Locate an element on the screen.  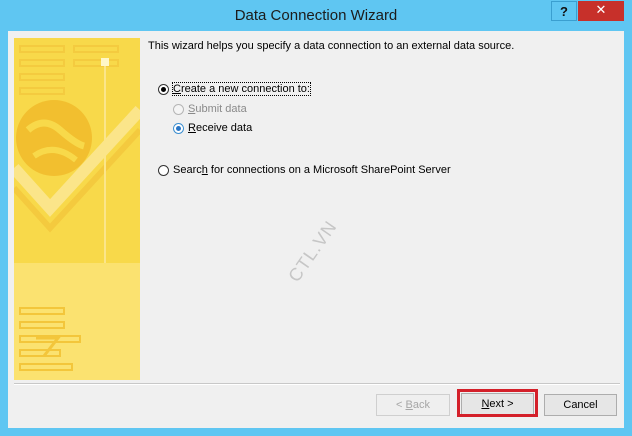
create-new-connection-label: Create a new connection to: is located at coordinates (241, 89).